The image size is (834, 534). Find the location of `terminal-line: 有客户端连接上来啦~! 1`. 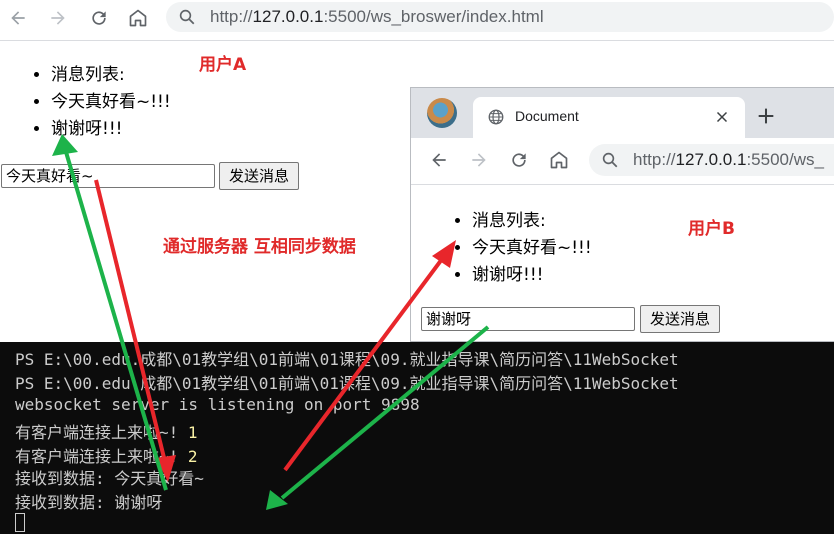

terminal-line: 有客户端连接上来啦~! 1 is located at coordinates (106, 431).